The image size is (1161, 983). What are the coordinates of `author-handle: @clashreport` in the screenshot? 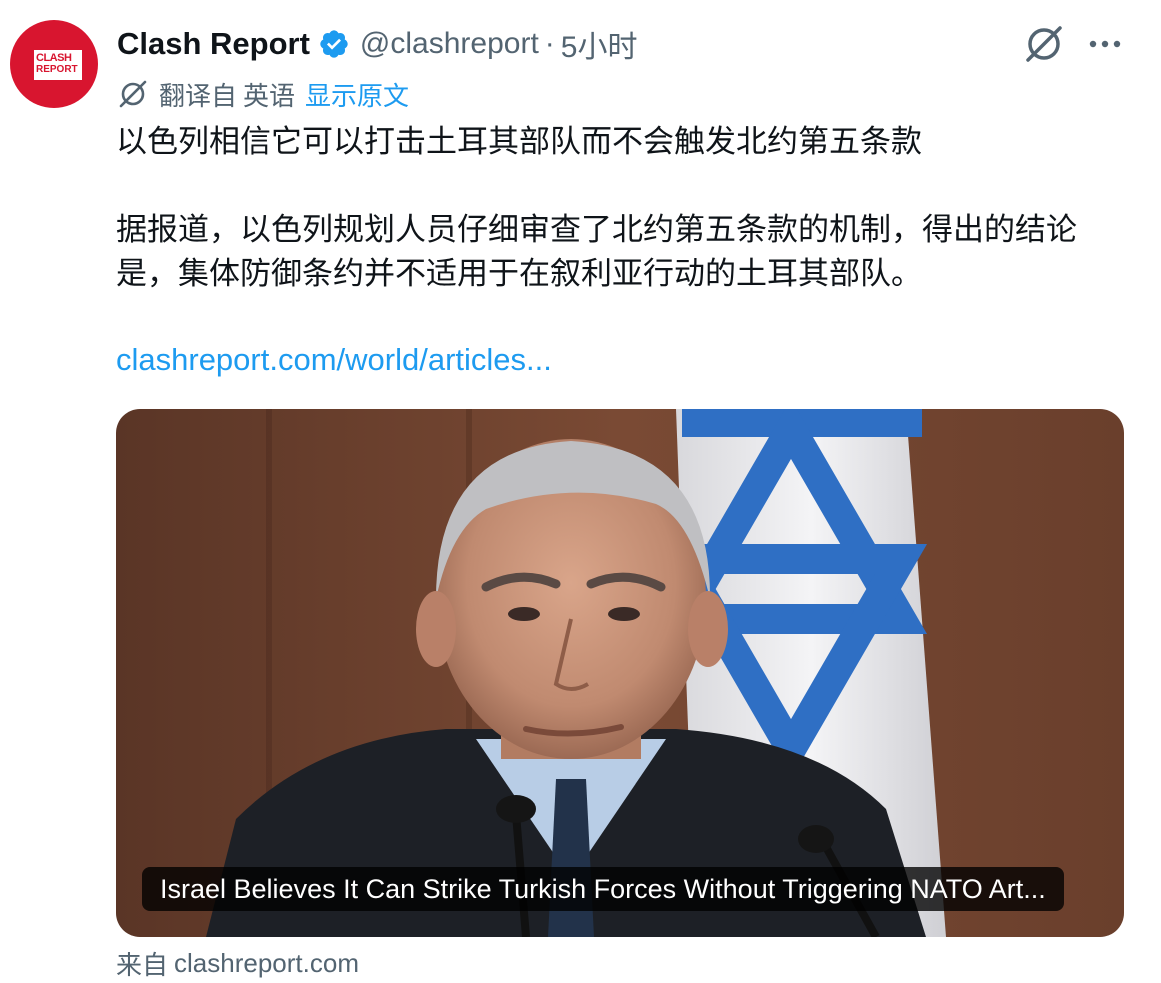 It's located at (449, 44).